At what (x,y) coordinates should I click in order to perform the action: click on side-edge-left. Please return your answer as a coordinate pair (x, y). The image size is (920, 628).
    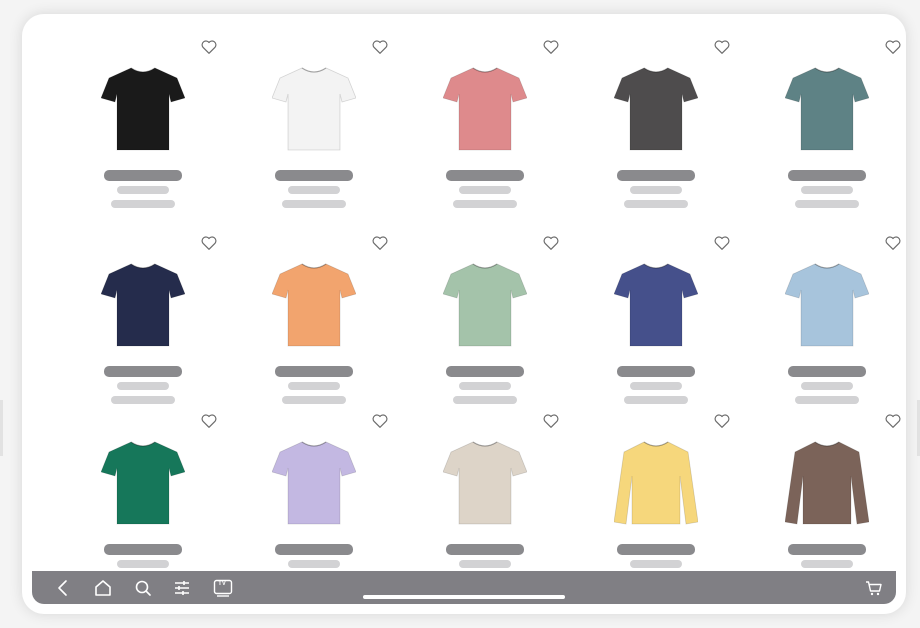
    Looking at the image, I should click on (1, 428).